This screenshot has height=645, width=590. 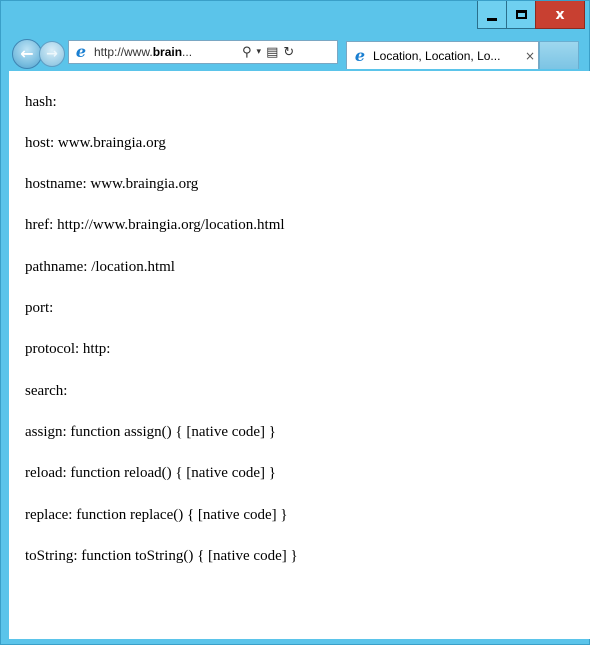 I want to click on maximize-button, so click(x=521, y=15).